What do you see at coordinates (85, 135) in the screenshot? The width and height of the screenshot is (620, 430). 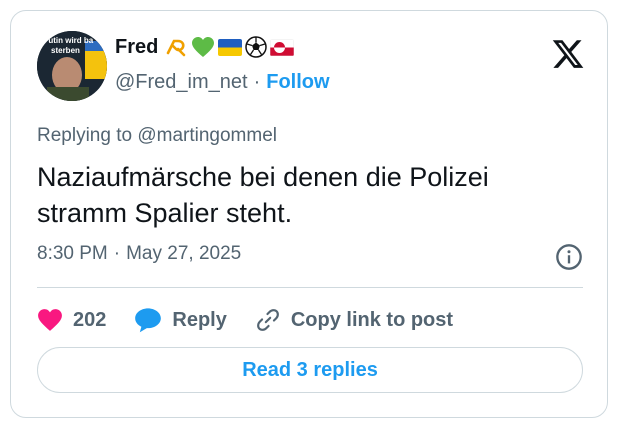 I see `replying-to-prefix: Replying to` at bounding box center [85, 135].